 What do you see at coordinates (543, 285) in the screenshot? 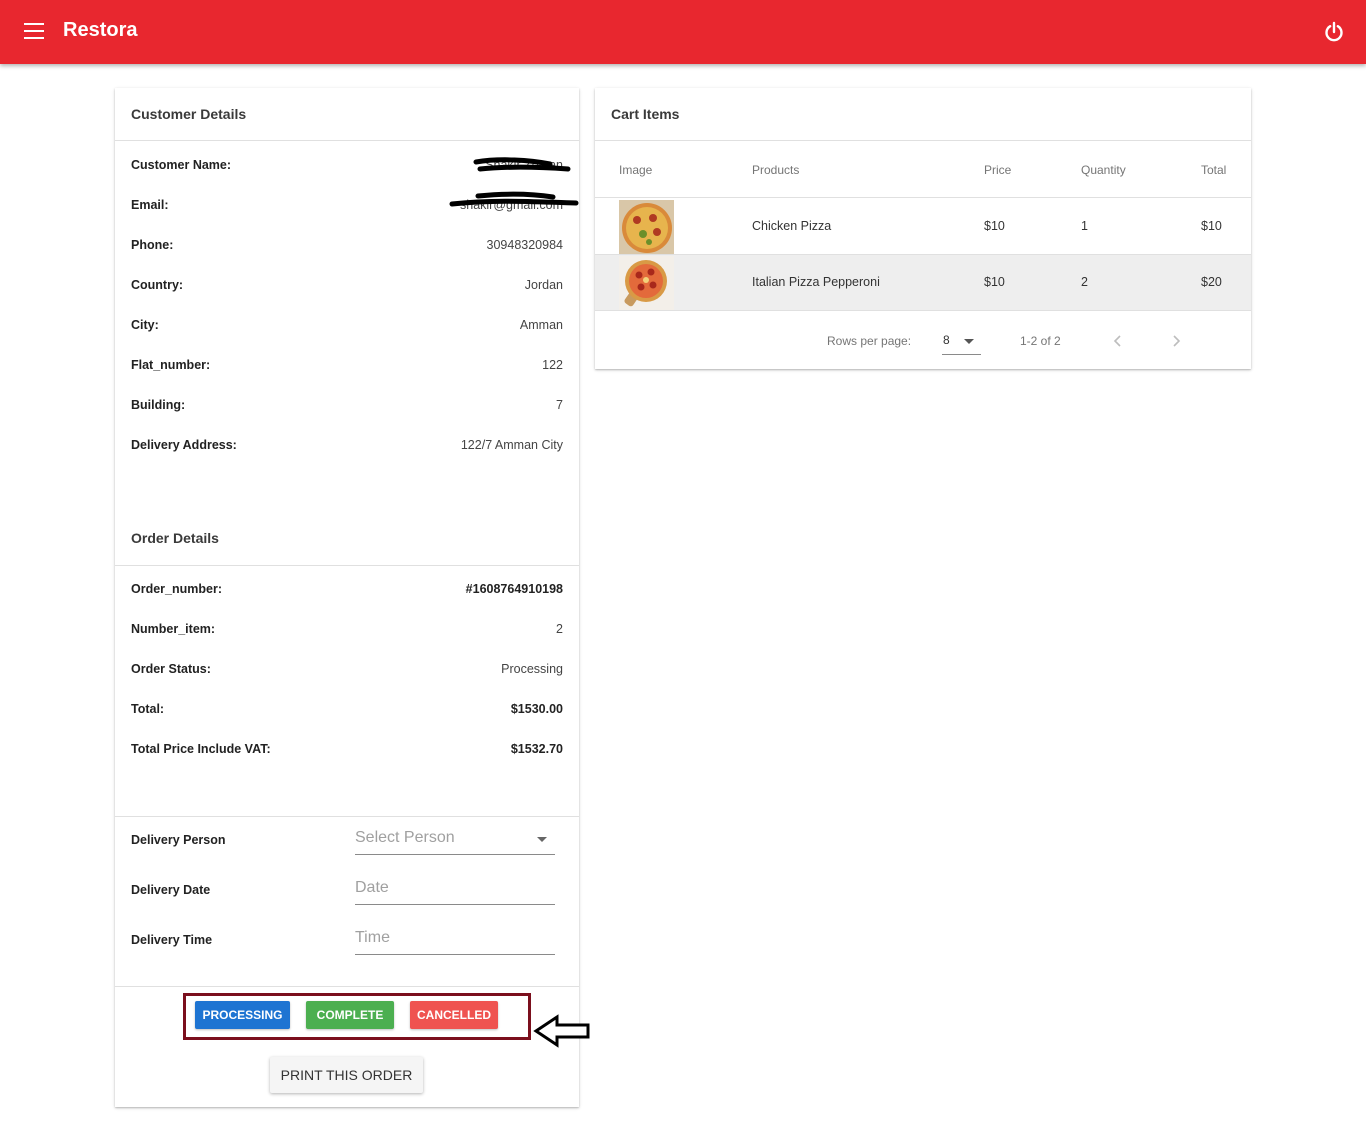
I see `country-value: Jordan` at bounding box center [543, 285].